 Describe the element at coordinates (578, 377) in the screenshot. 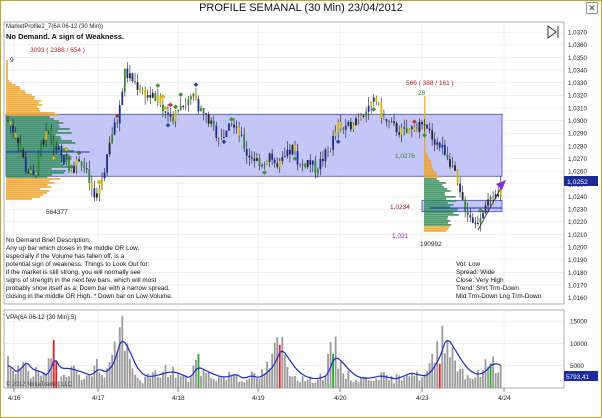

I see `volume-last-value: 5793,41` at that location.